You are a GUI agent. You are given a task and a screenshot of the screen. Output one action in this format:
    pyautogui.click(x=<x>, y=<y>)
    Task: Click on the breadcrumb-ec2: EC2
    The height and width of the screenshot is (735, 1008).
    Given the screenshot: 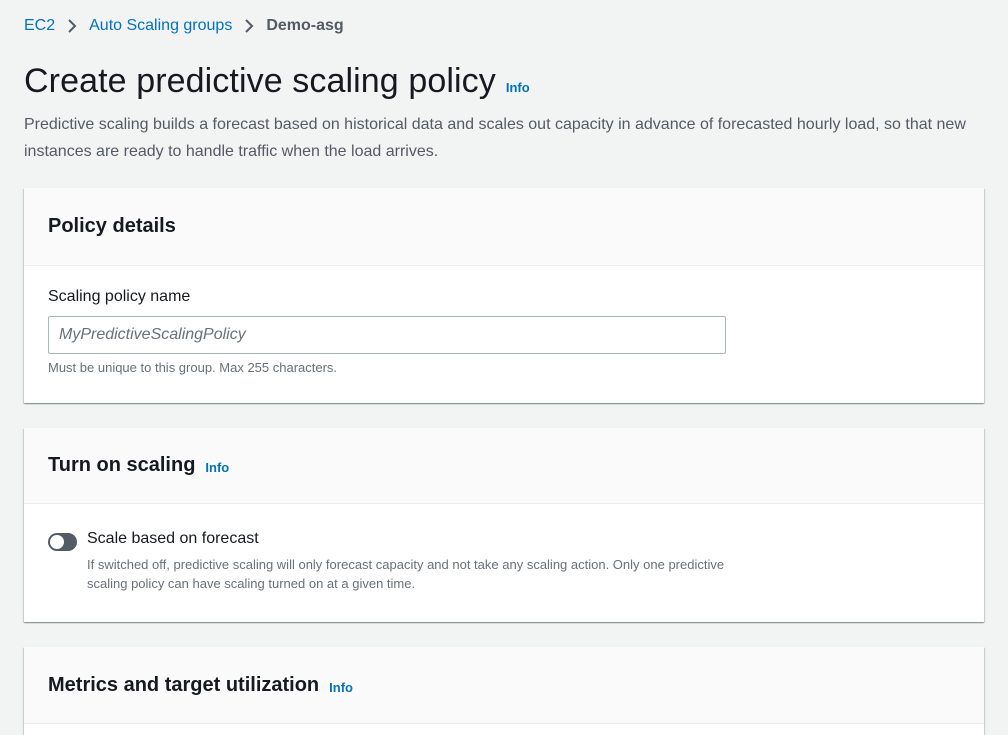 What is the action you would take?
    pyautogui.click(x=39, y=26)
    